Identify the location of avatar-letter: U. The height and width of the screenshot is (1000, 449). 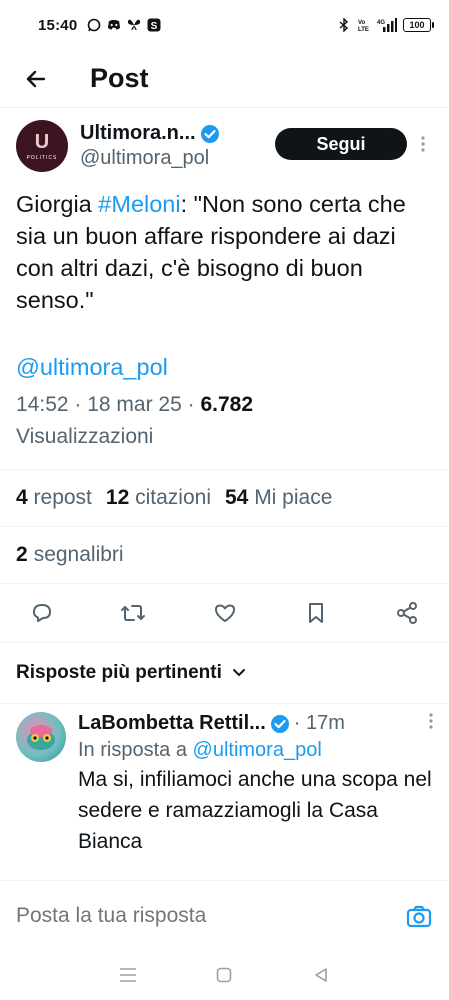
(42, 141).